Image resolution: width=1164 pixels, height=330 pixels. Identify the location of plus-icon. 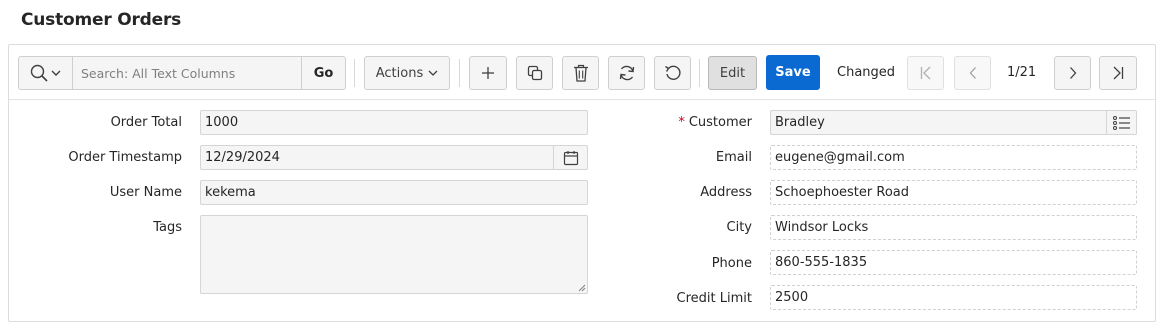
(488, 73).